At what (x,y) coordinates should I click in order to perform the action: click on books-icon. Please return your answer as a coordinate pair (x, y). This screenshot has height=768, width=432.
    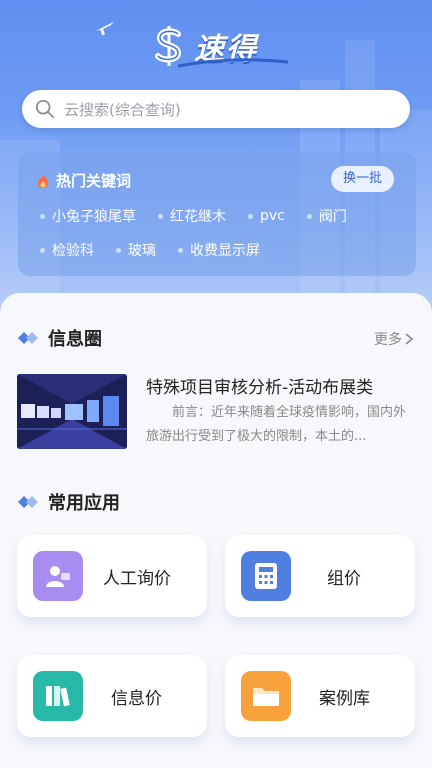
    Looking at the image, I should click on (58, 696).